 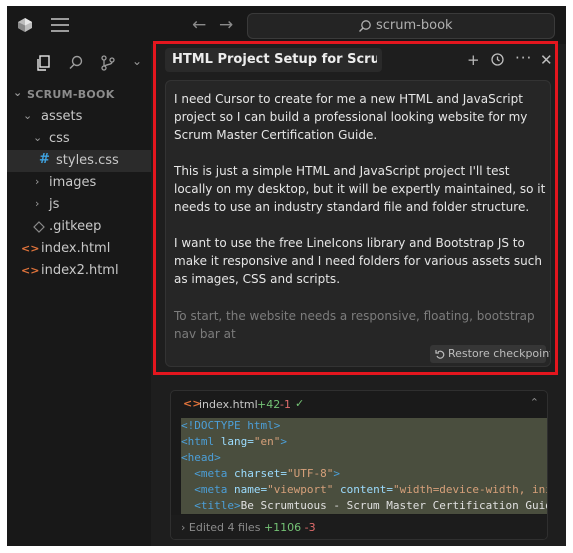 I want to click on tree-folder-js: › js, so click(x=79, y=205).